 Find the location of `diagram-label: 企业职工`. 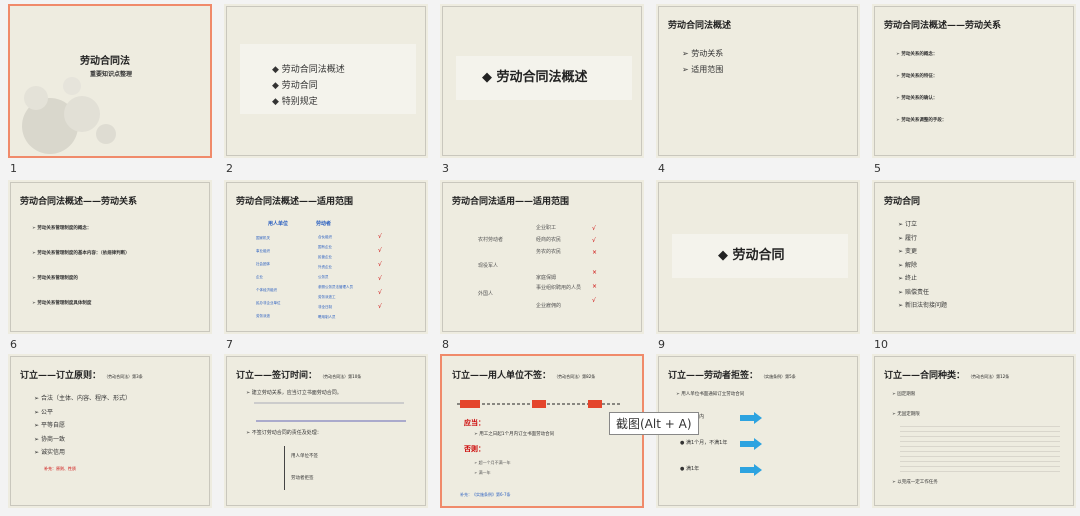

diagram-label: 企业职工 is located at coordinates (546, 228).